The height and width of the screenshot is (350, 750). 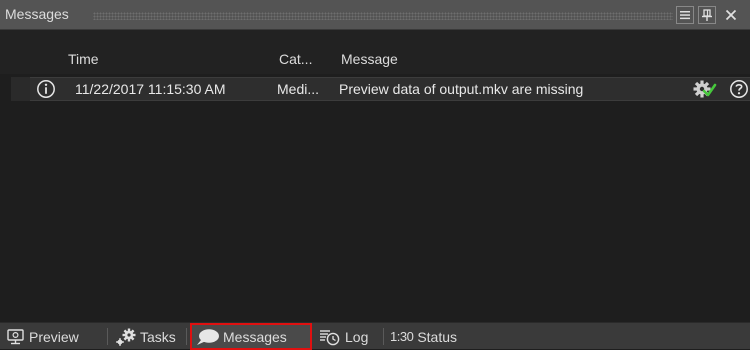 I want to click on row-indicator, so click(x=20, y=89).